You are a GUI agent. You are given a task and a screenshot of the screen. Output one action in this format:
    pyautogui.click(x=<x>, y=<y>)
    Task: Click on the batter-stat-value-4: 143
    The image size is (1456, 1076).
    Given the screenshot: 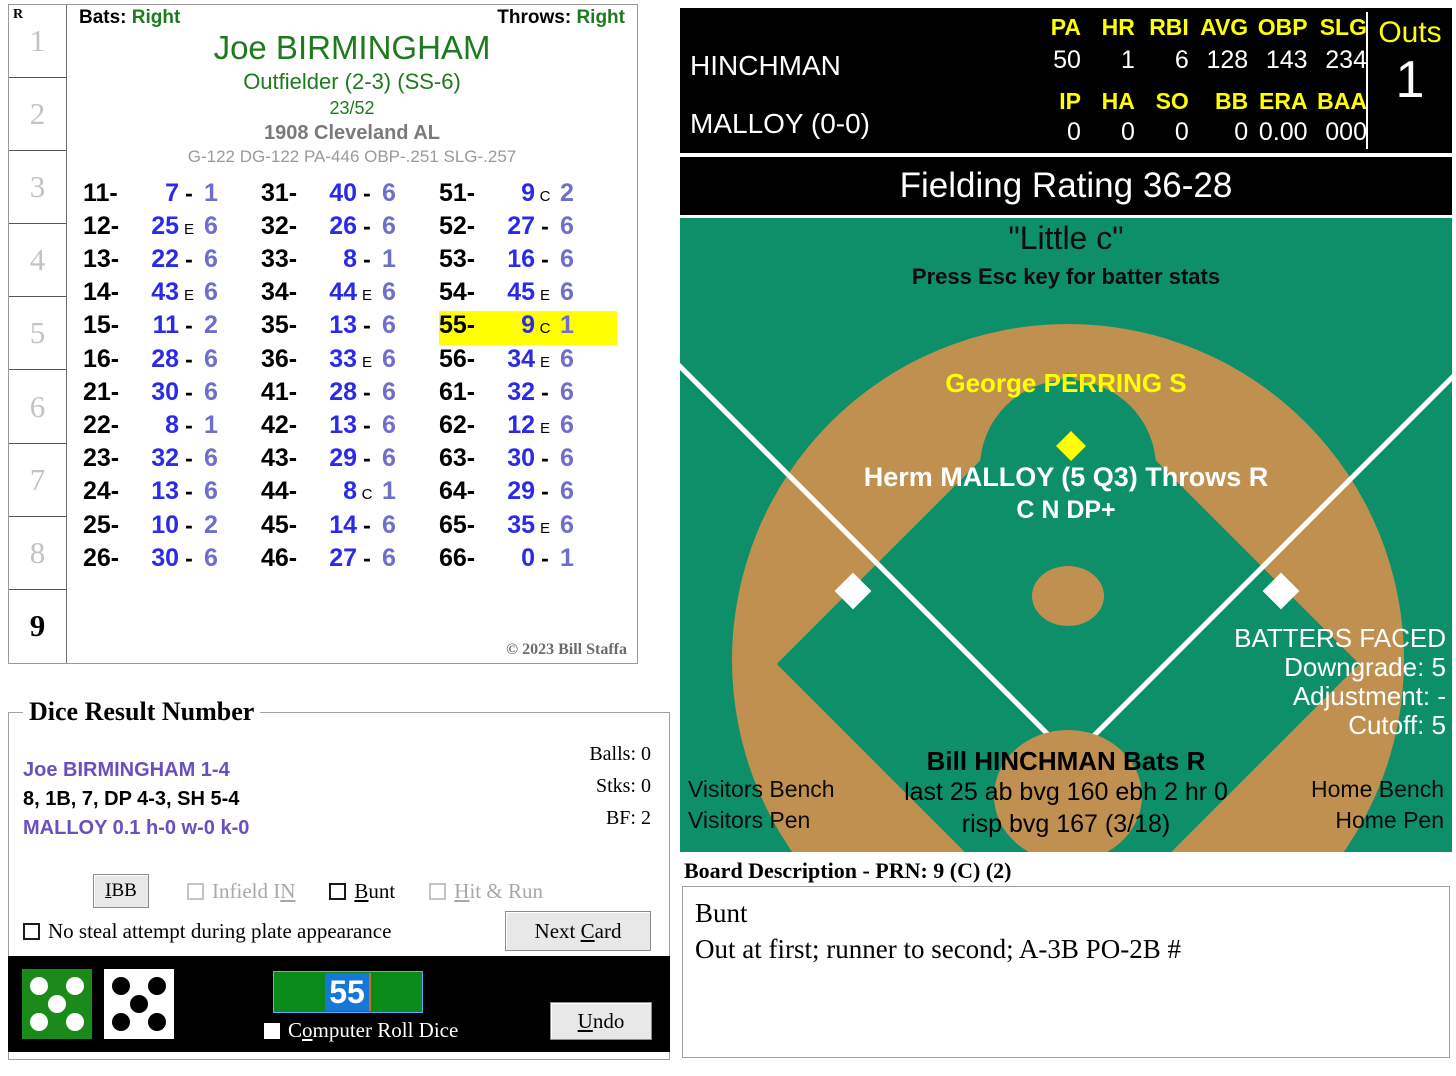 What is the action you would take?
    pyautogui.click(x=1286, y=60)
    